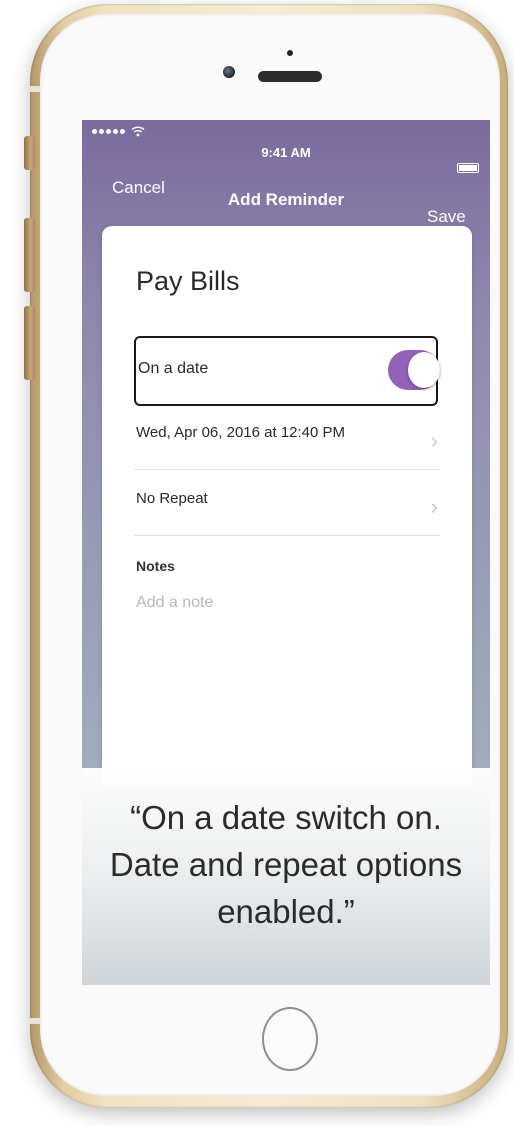  I want to click on date-value: Wed, Apr 06, 2016 at 12:40 PM, so click(241, 432).